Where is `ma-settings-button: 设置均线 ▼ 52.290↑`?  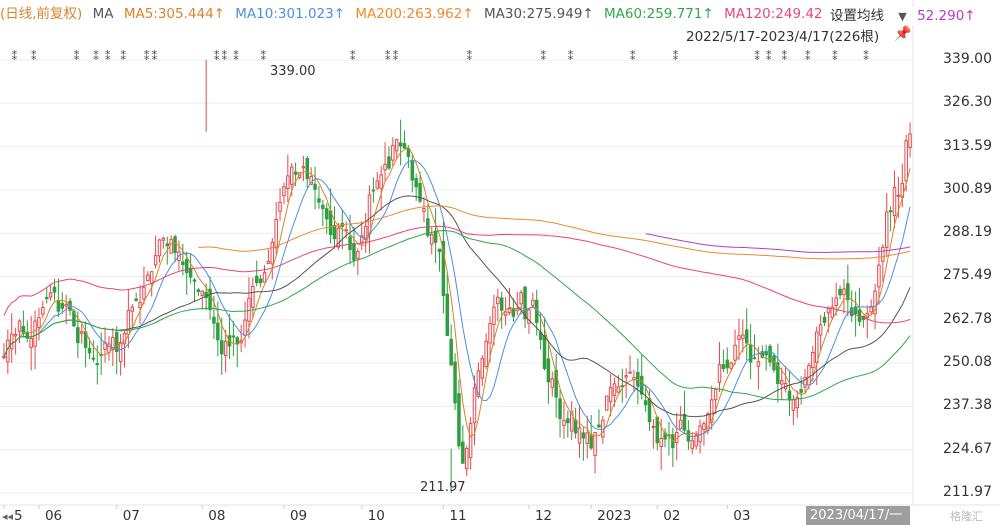 ma-settings-button: 设置均线 ▼ 52.290↑ is located at coordinates (915, 16).